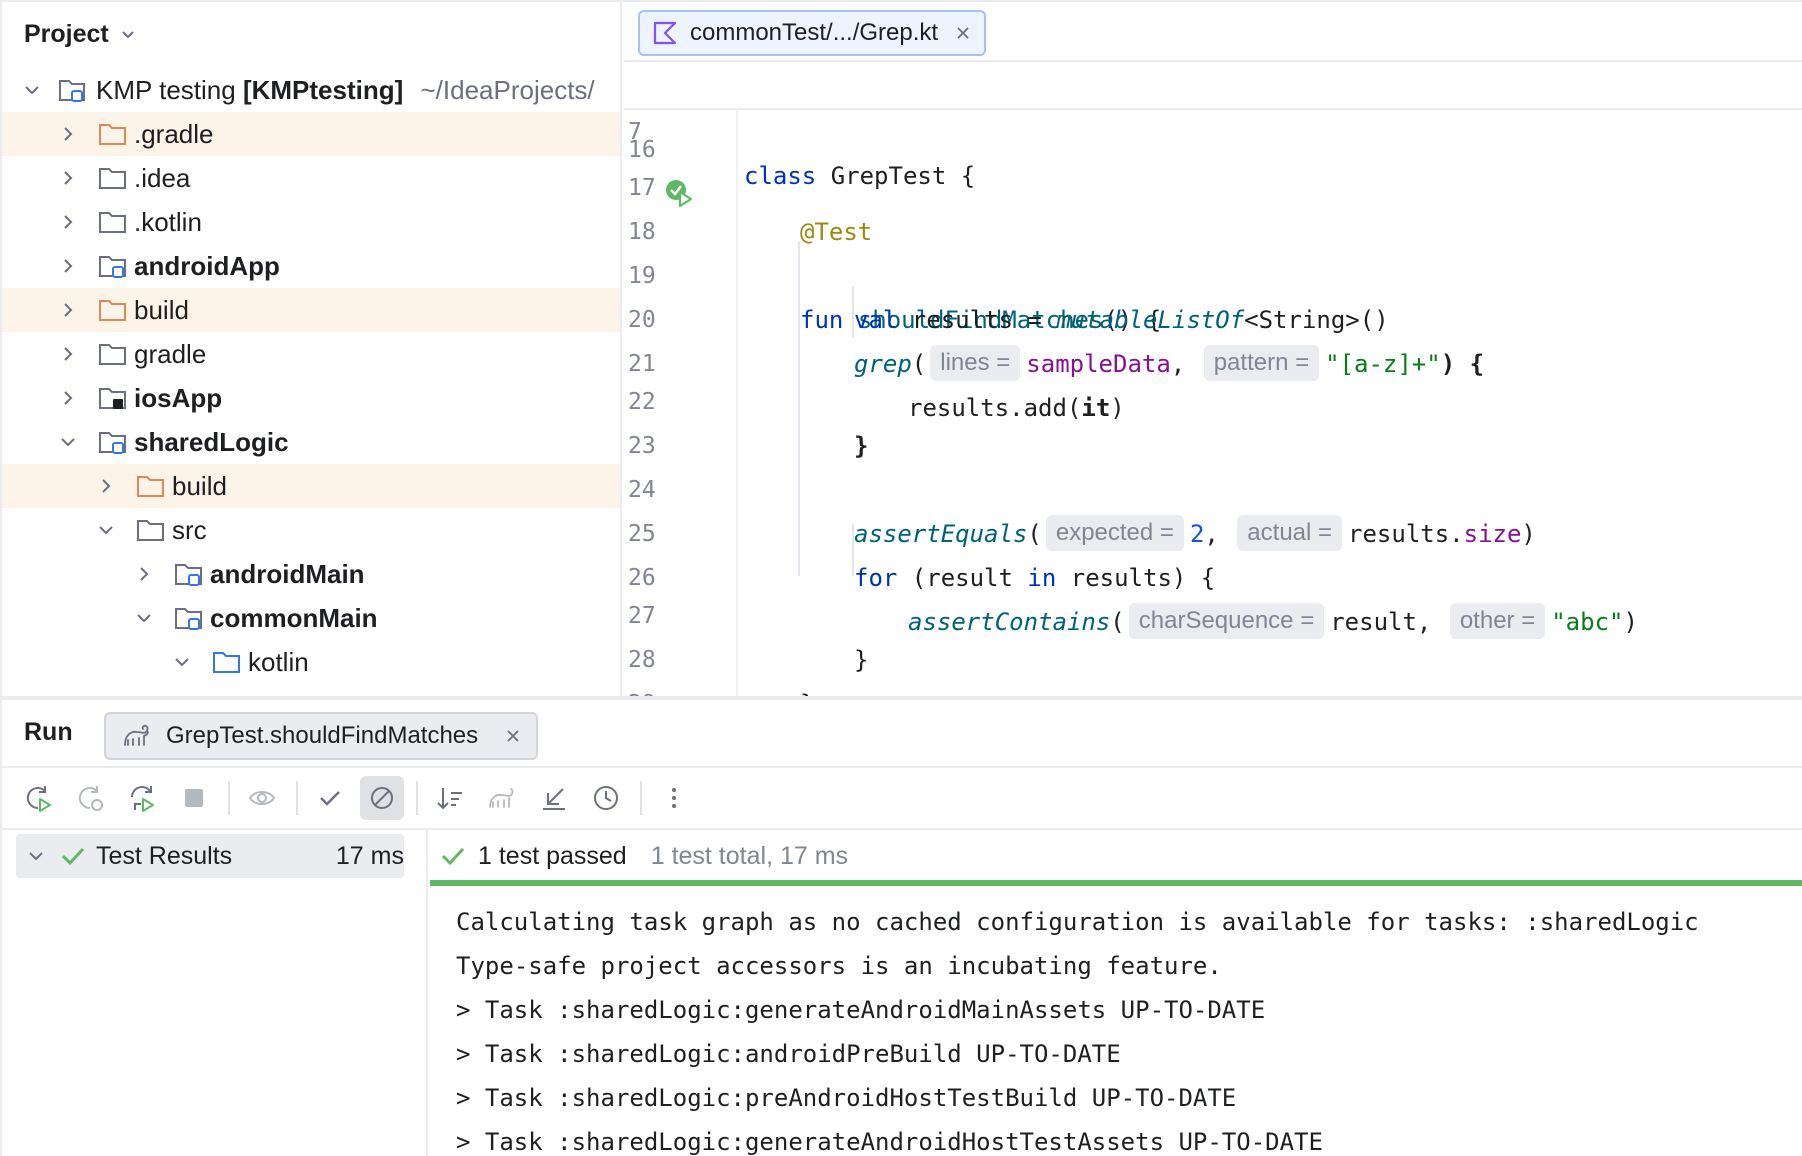 The width and height of the screenshot is (1802, 1156). What do you see at coordinates (554, 798) in the screenshot?
I see `collapse-button` at bounding box center [554, 798].